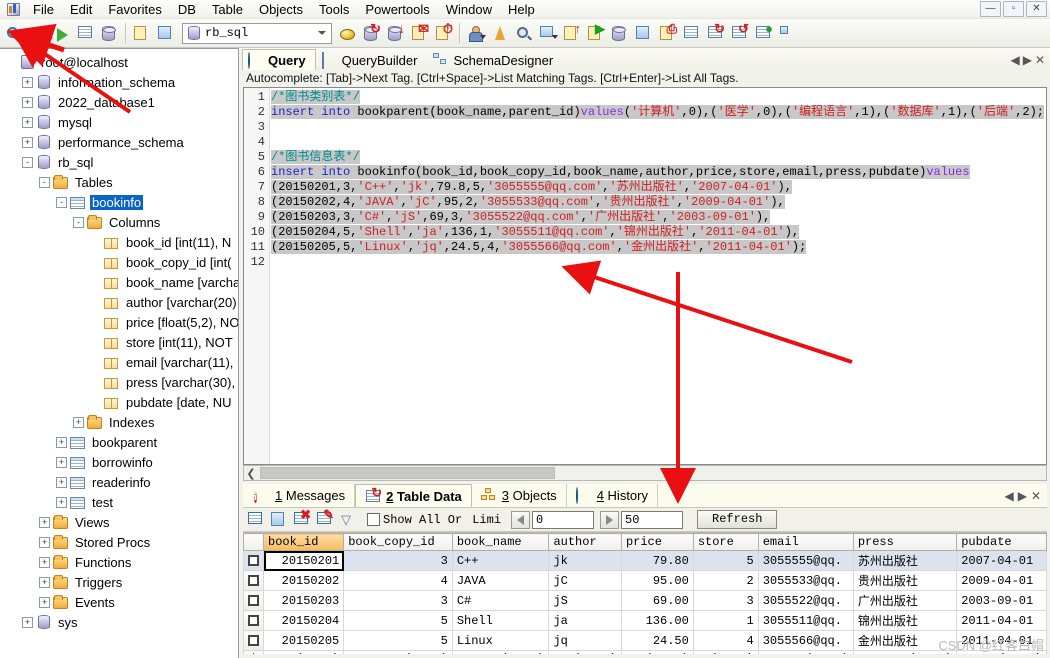 Image resolution: width=1050 pixels, height=658 pixels. I want to click on menu-item-window: Window, so click(469, 9).